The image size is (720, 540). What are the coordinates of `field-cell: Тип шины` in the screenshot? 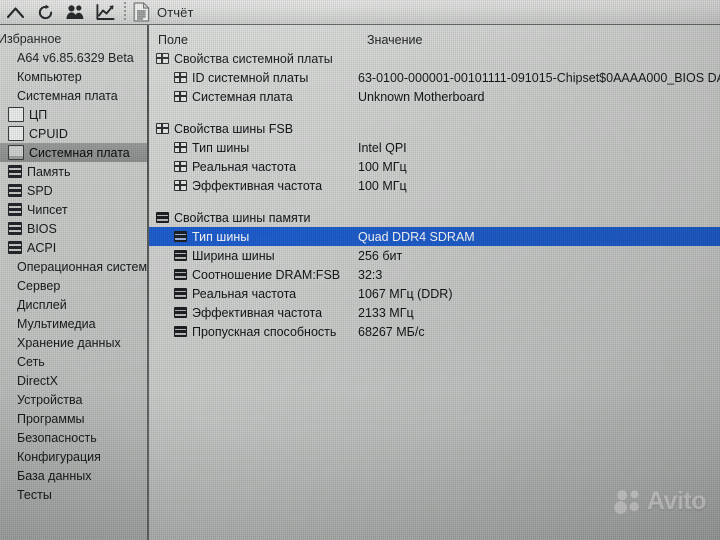 It's located at (253, 148).